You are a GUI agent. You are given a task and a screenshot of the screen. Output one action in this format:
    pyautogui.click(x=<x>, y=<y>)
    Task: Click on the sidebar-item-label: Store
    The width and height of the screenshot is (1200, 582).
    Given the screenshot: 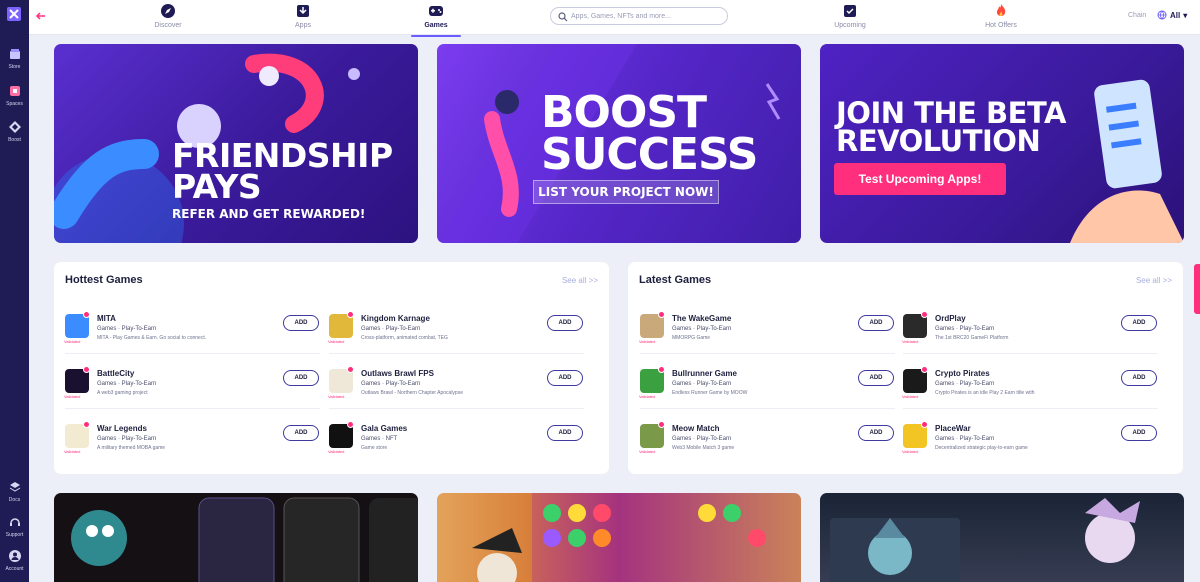 What is the action you would take?
    pyautogui.click(x=14, y=67)
    